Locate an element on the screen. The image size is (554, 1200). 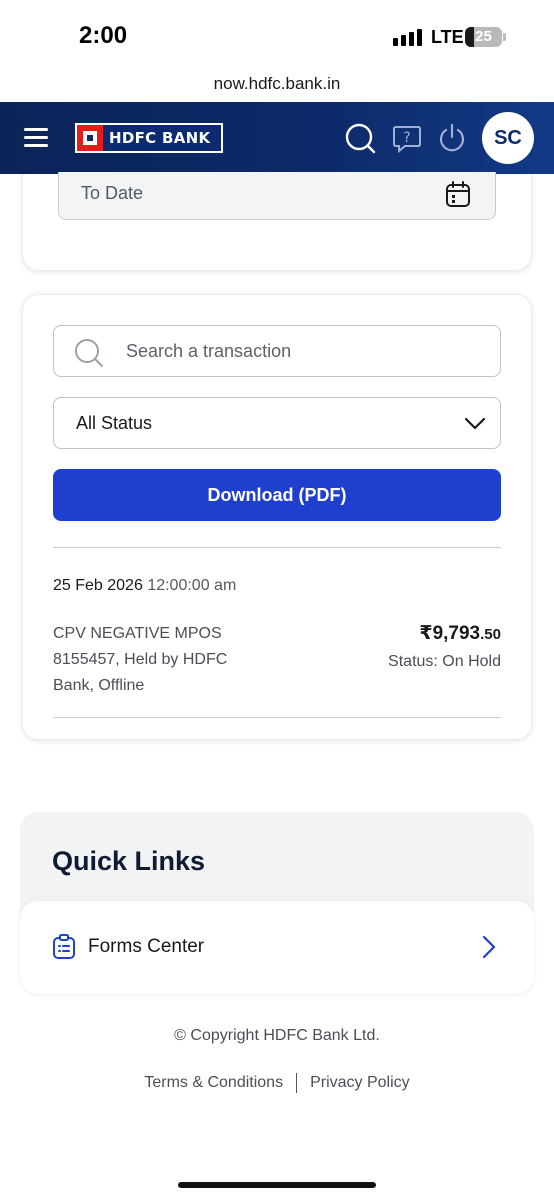
transaction-datetime: 25 Feb 2026 12:00:00 am is located at coordinates (144, 586).